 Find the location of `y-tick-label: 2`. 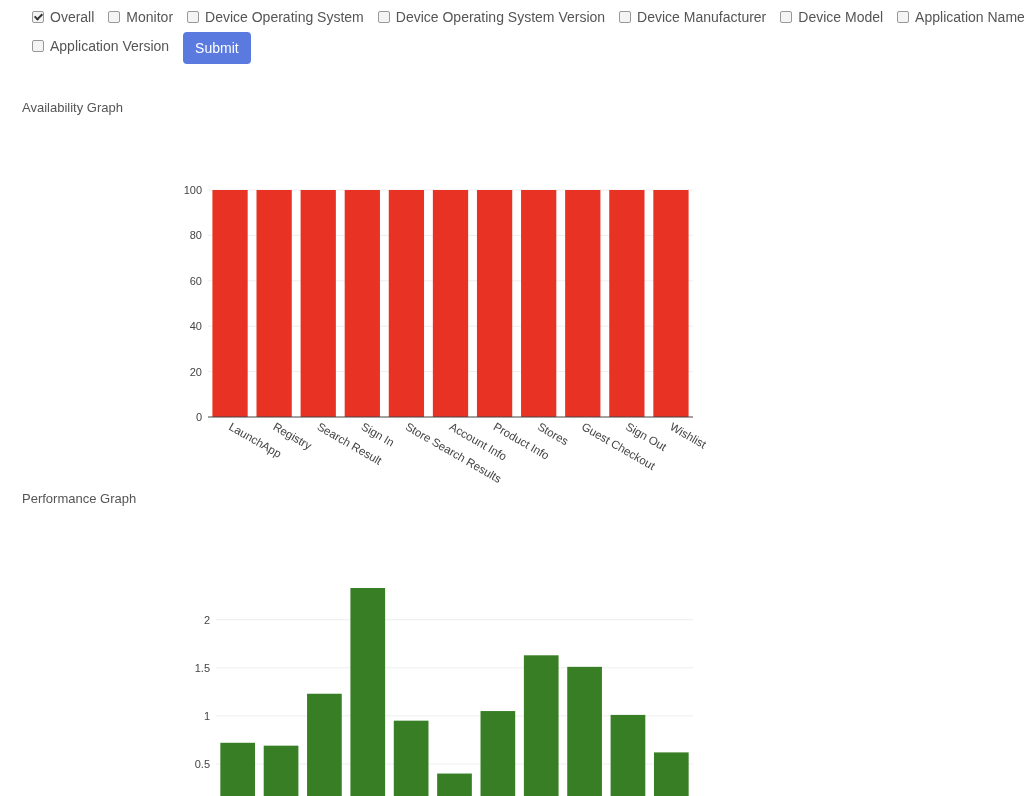

y-tick-label: 2 is located at coordinates (206, 619).